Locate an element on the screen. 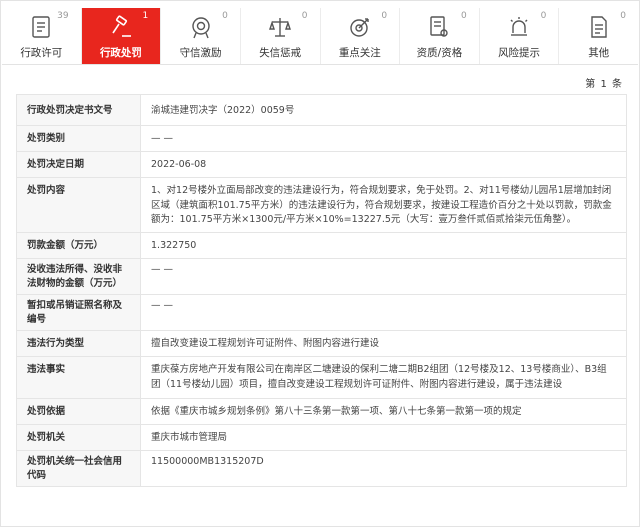  tab-administrative-penalty: 1 行政处罚 is located at coordinates (121, 36).